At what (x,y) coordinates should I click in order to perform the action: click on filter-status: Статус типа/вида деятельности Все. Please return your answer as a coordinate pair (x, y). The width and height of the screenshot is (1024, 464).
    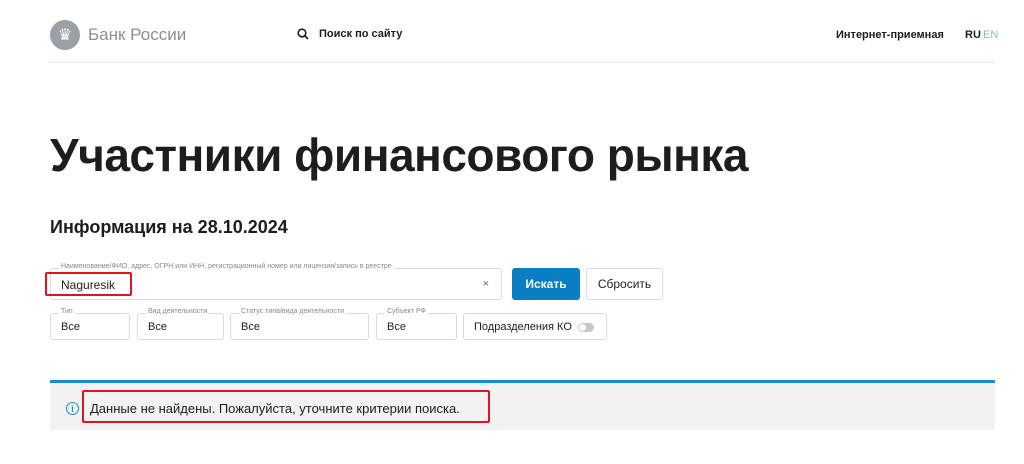
    Looking at the image, I should click on (299, 324).